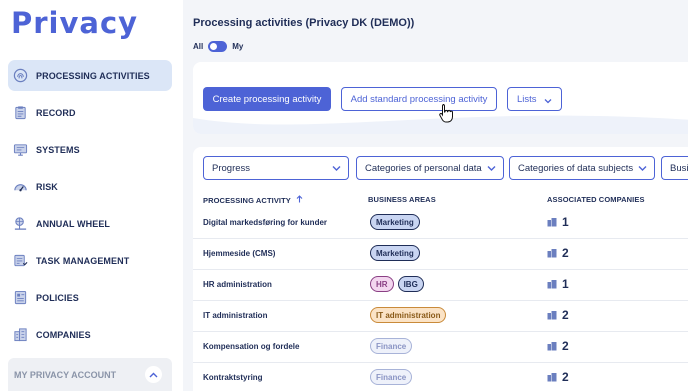  I want to click on all-my-toggle, so click(218, 46).